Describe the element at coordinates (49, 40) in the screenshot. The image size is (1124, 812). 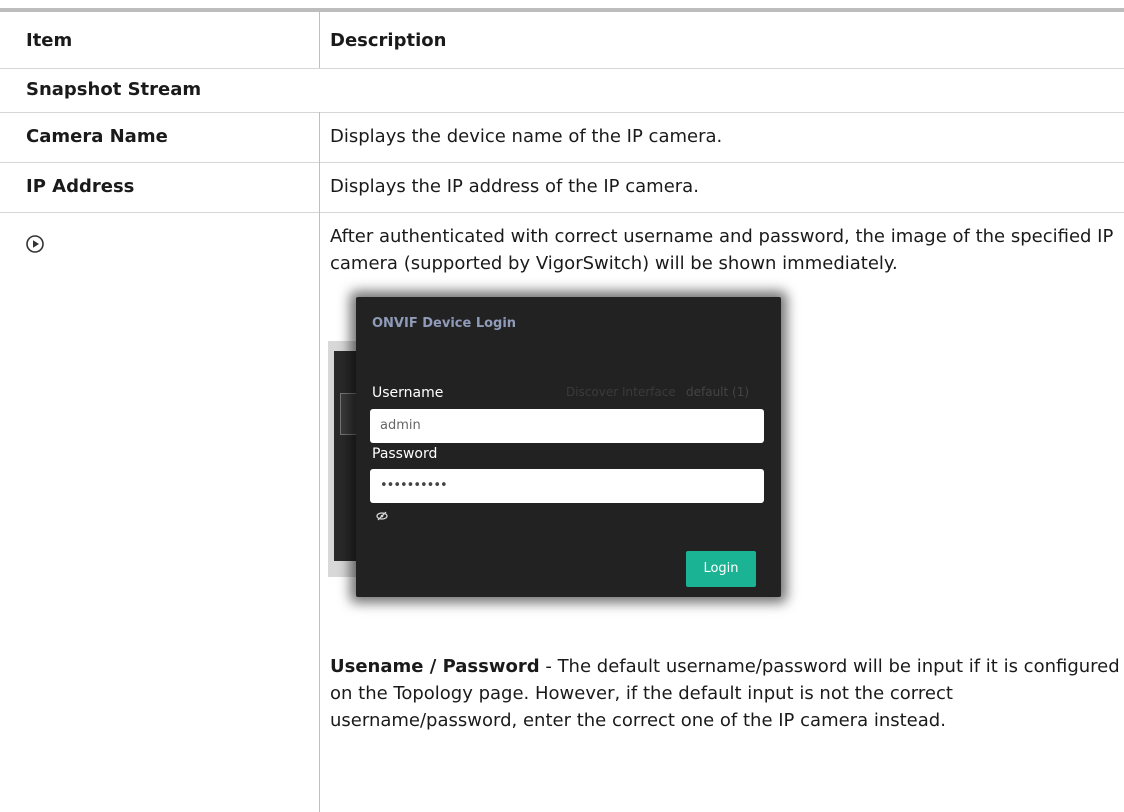
I see `header-item-label: Item` at that location.